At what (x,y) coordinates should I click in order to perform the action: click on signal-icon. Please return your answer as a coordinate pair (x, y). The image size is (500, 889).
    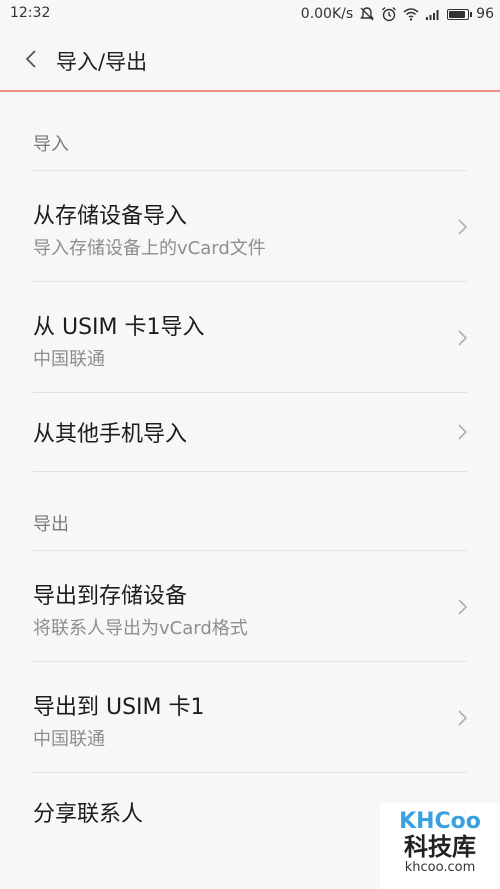
    Looking at the image, I should click on (432, 15).